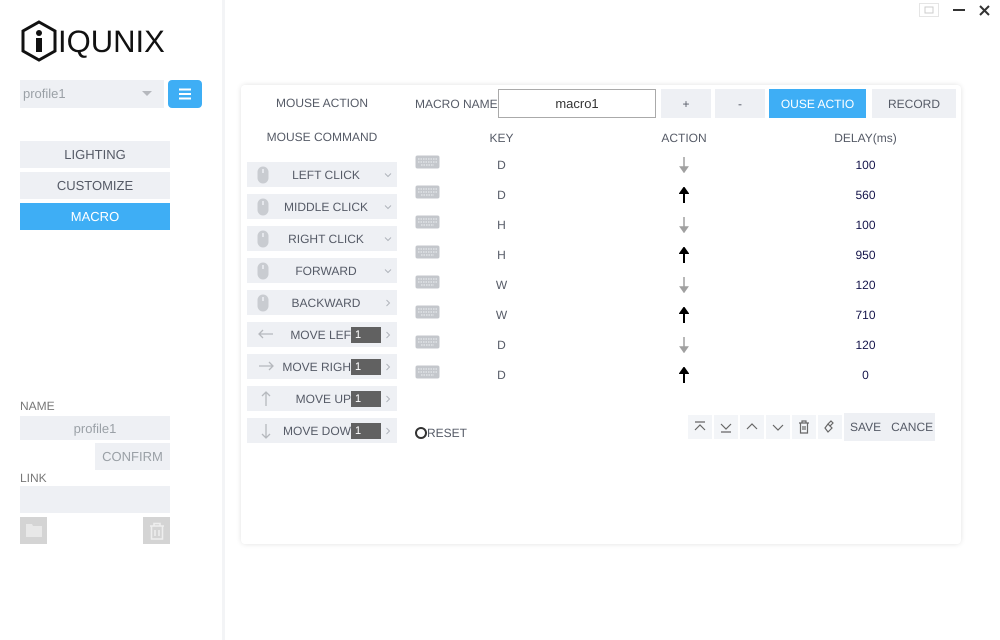 The image size is (1000, 640). I want to click on nav-tab: LIGHTING, so click(95, 154).